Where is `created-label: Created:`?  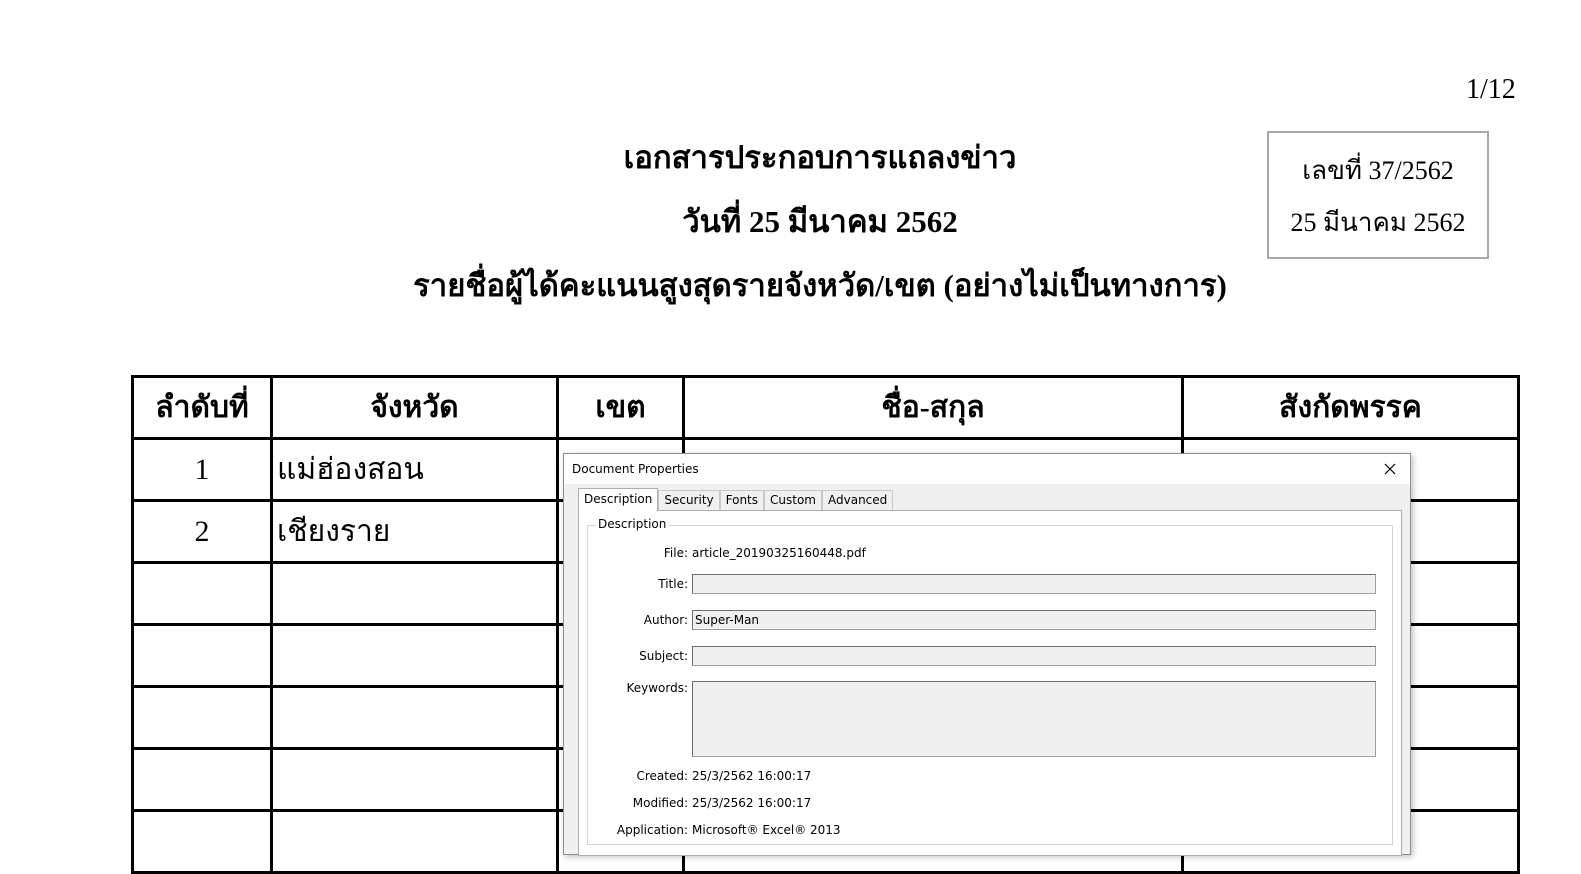
created-label: Created: is located at coordinates (662, 776).